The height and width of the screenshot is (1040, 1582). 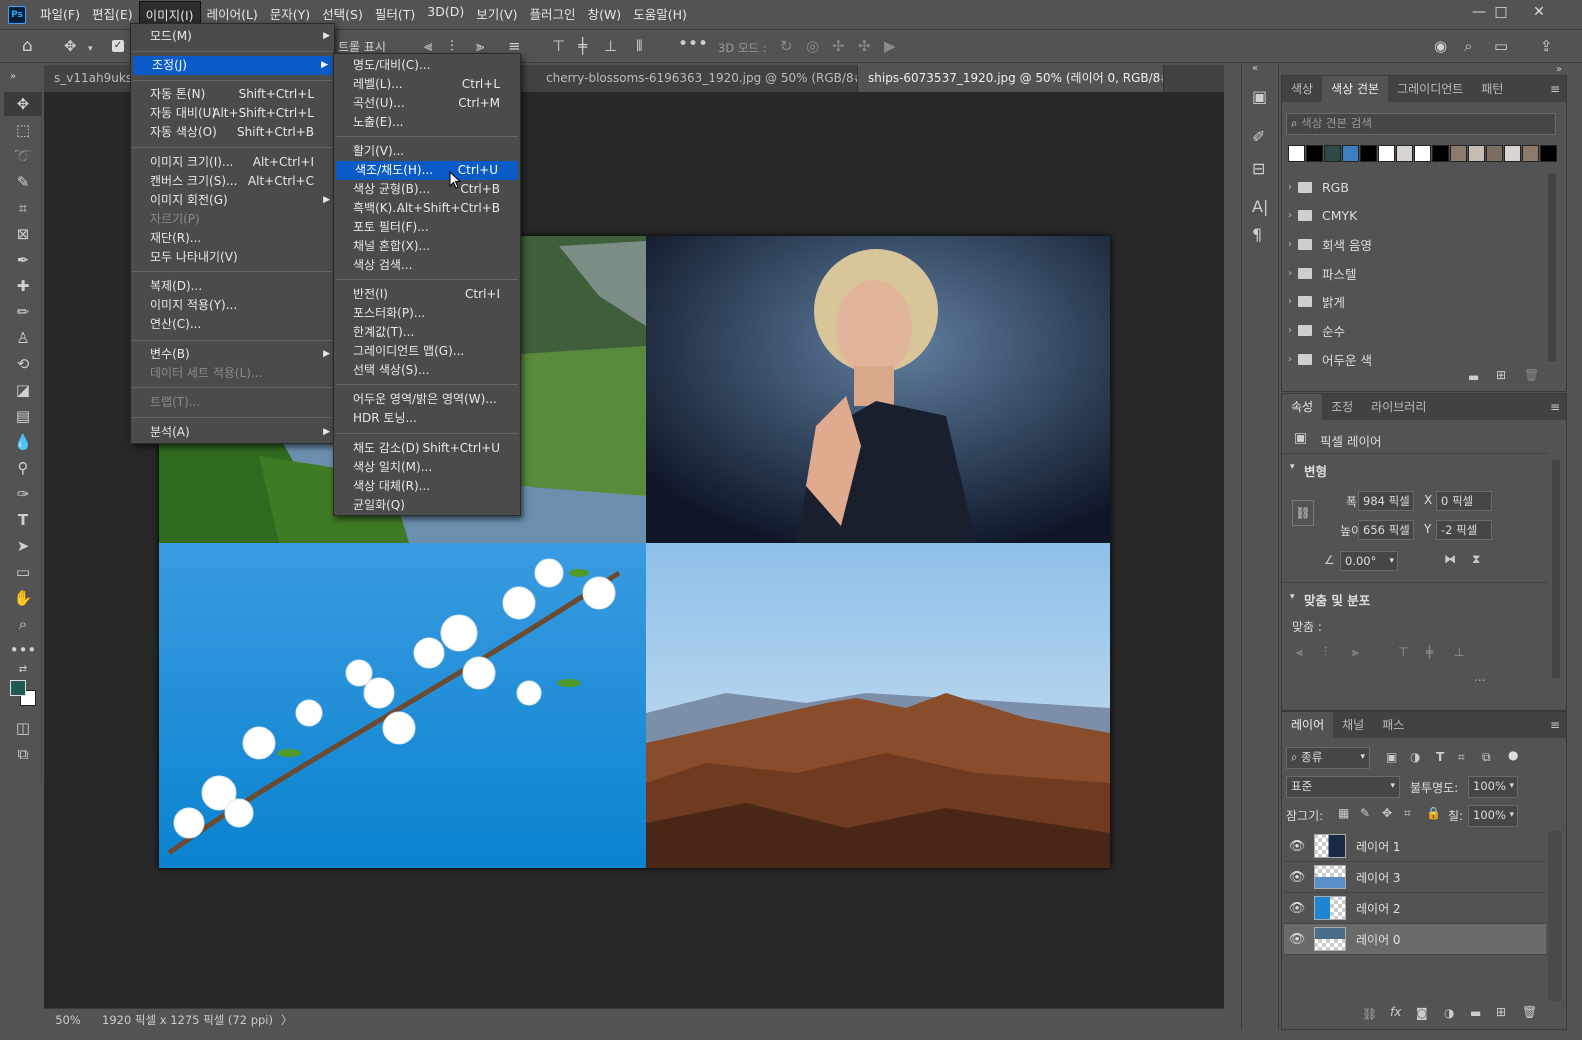 I want to click on menu-item-image-menu: 모드(M) ▶, so click(x=232, y=36).